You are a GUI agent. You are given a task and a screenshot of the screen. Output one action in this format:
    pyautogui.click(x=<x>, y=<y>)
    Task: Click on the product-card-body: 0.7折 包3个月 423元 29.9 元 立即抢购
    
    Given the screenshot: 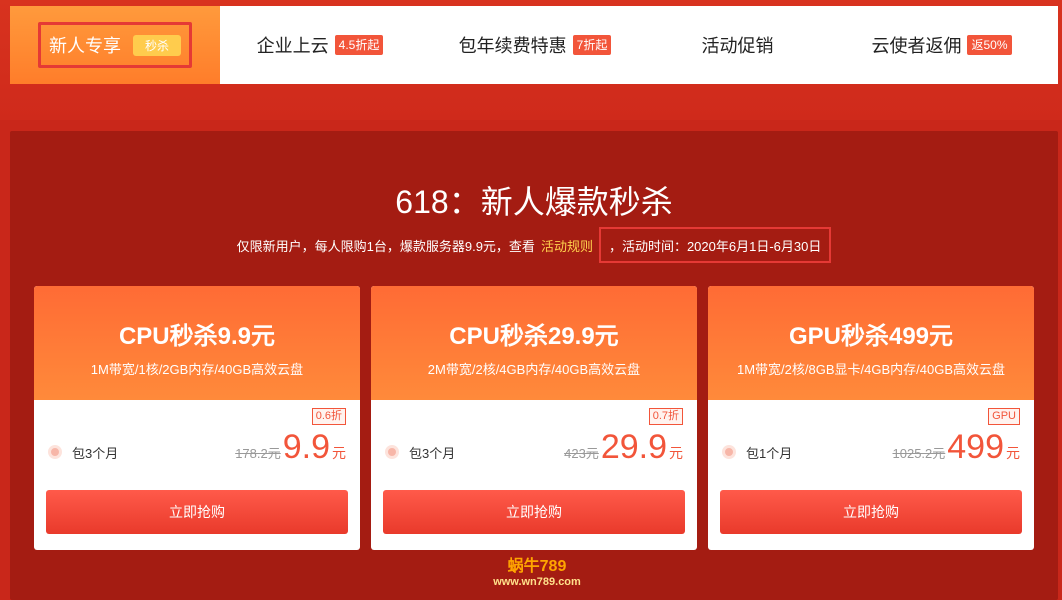 What is the action you would take?
    pyautogui.click(x=534, y=475)
    